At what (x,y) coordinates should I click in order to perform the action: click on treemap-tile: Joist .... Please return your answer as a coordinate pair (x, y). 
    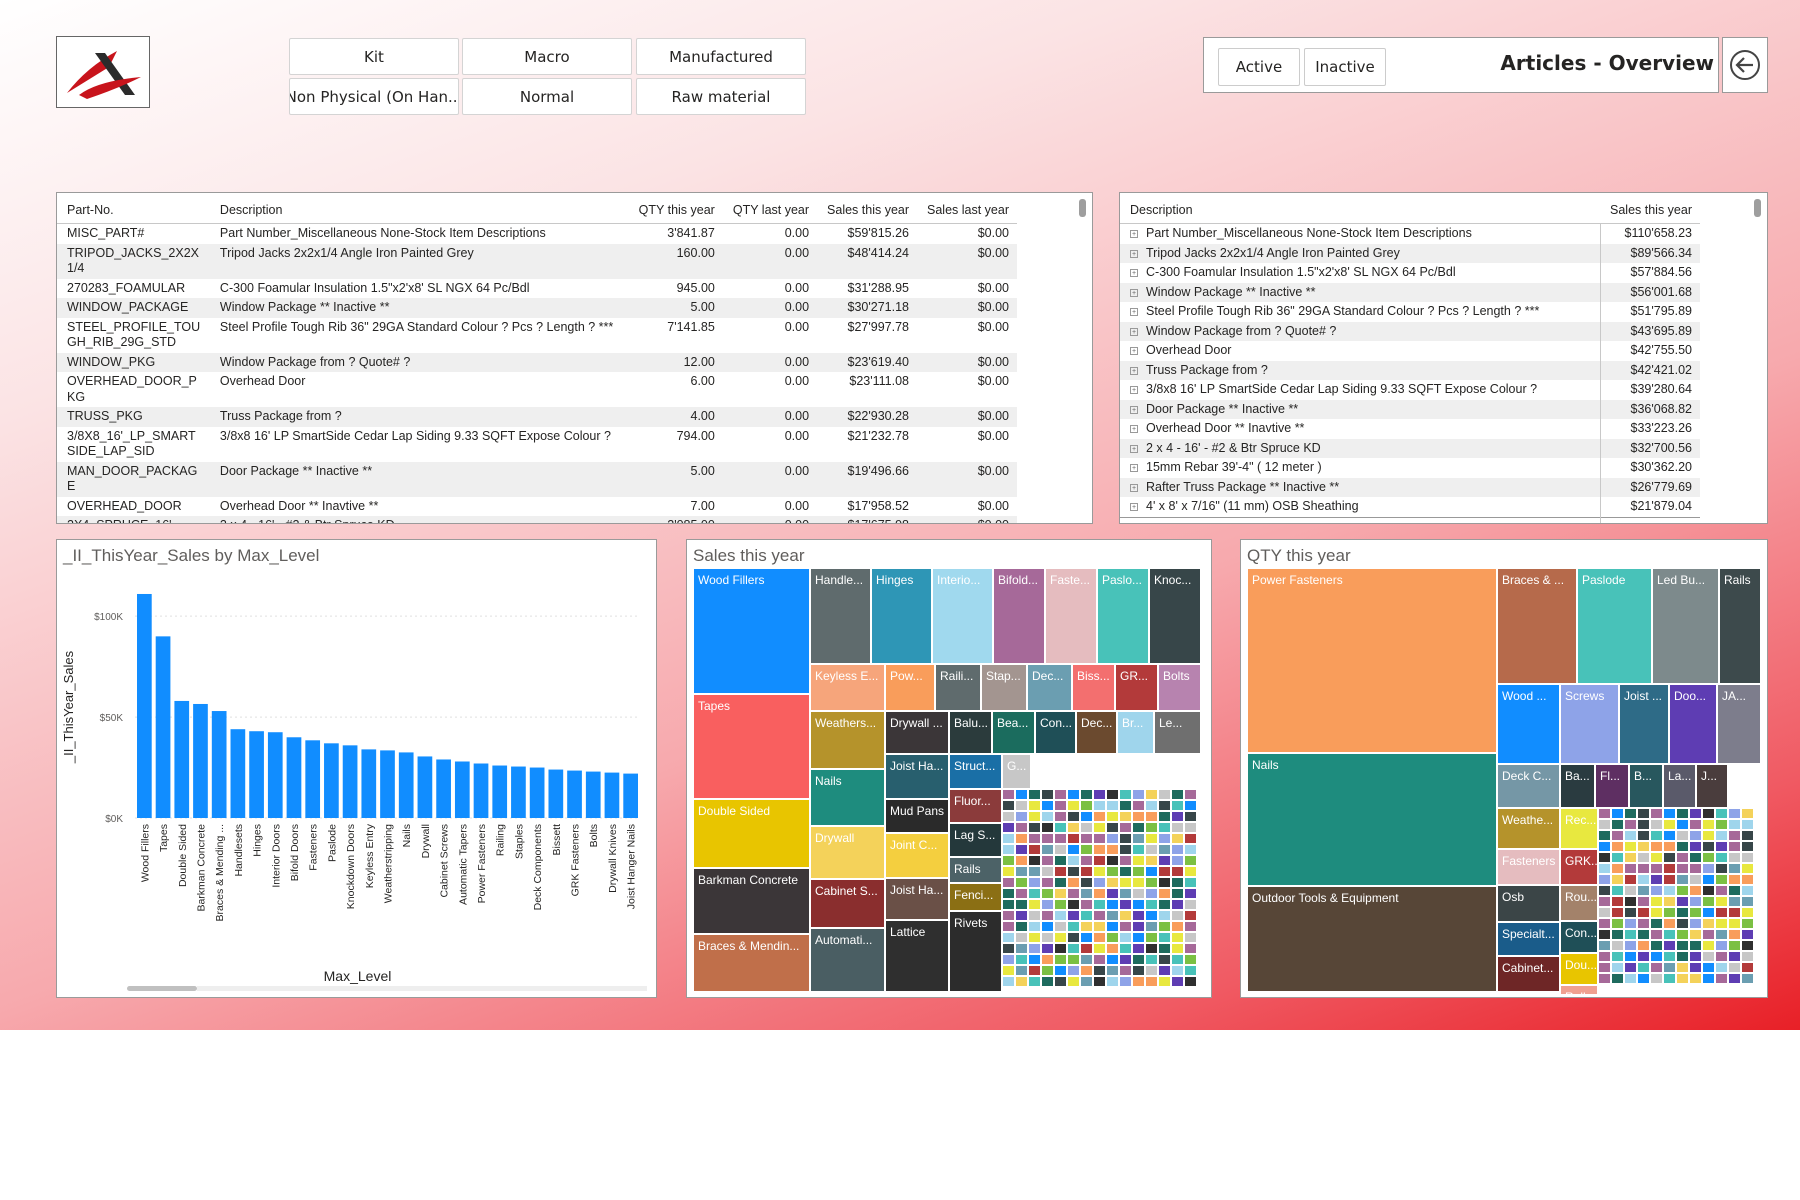
    Looking at the image, I should click on (1644, 724).